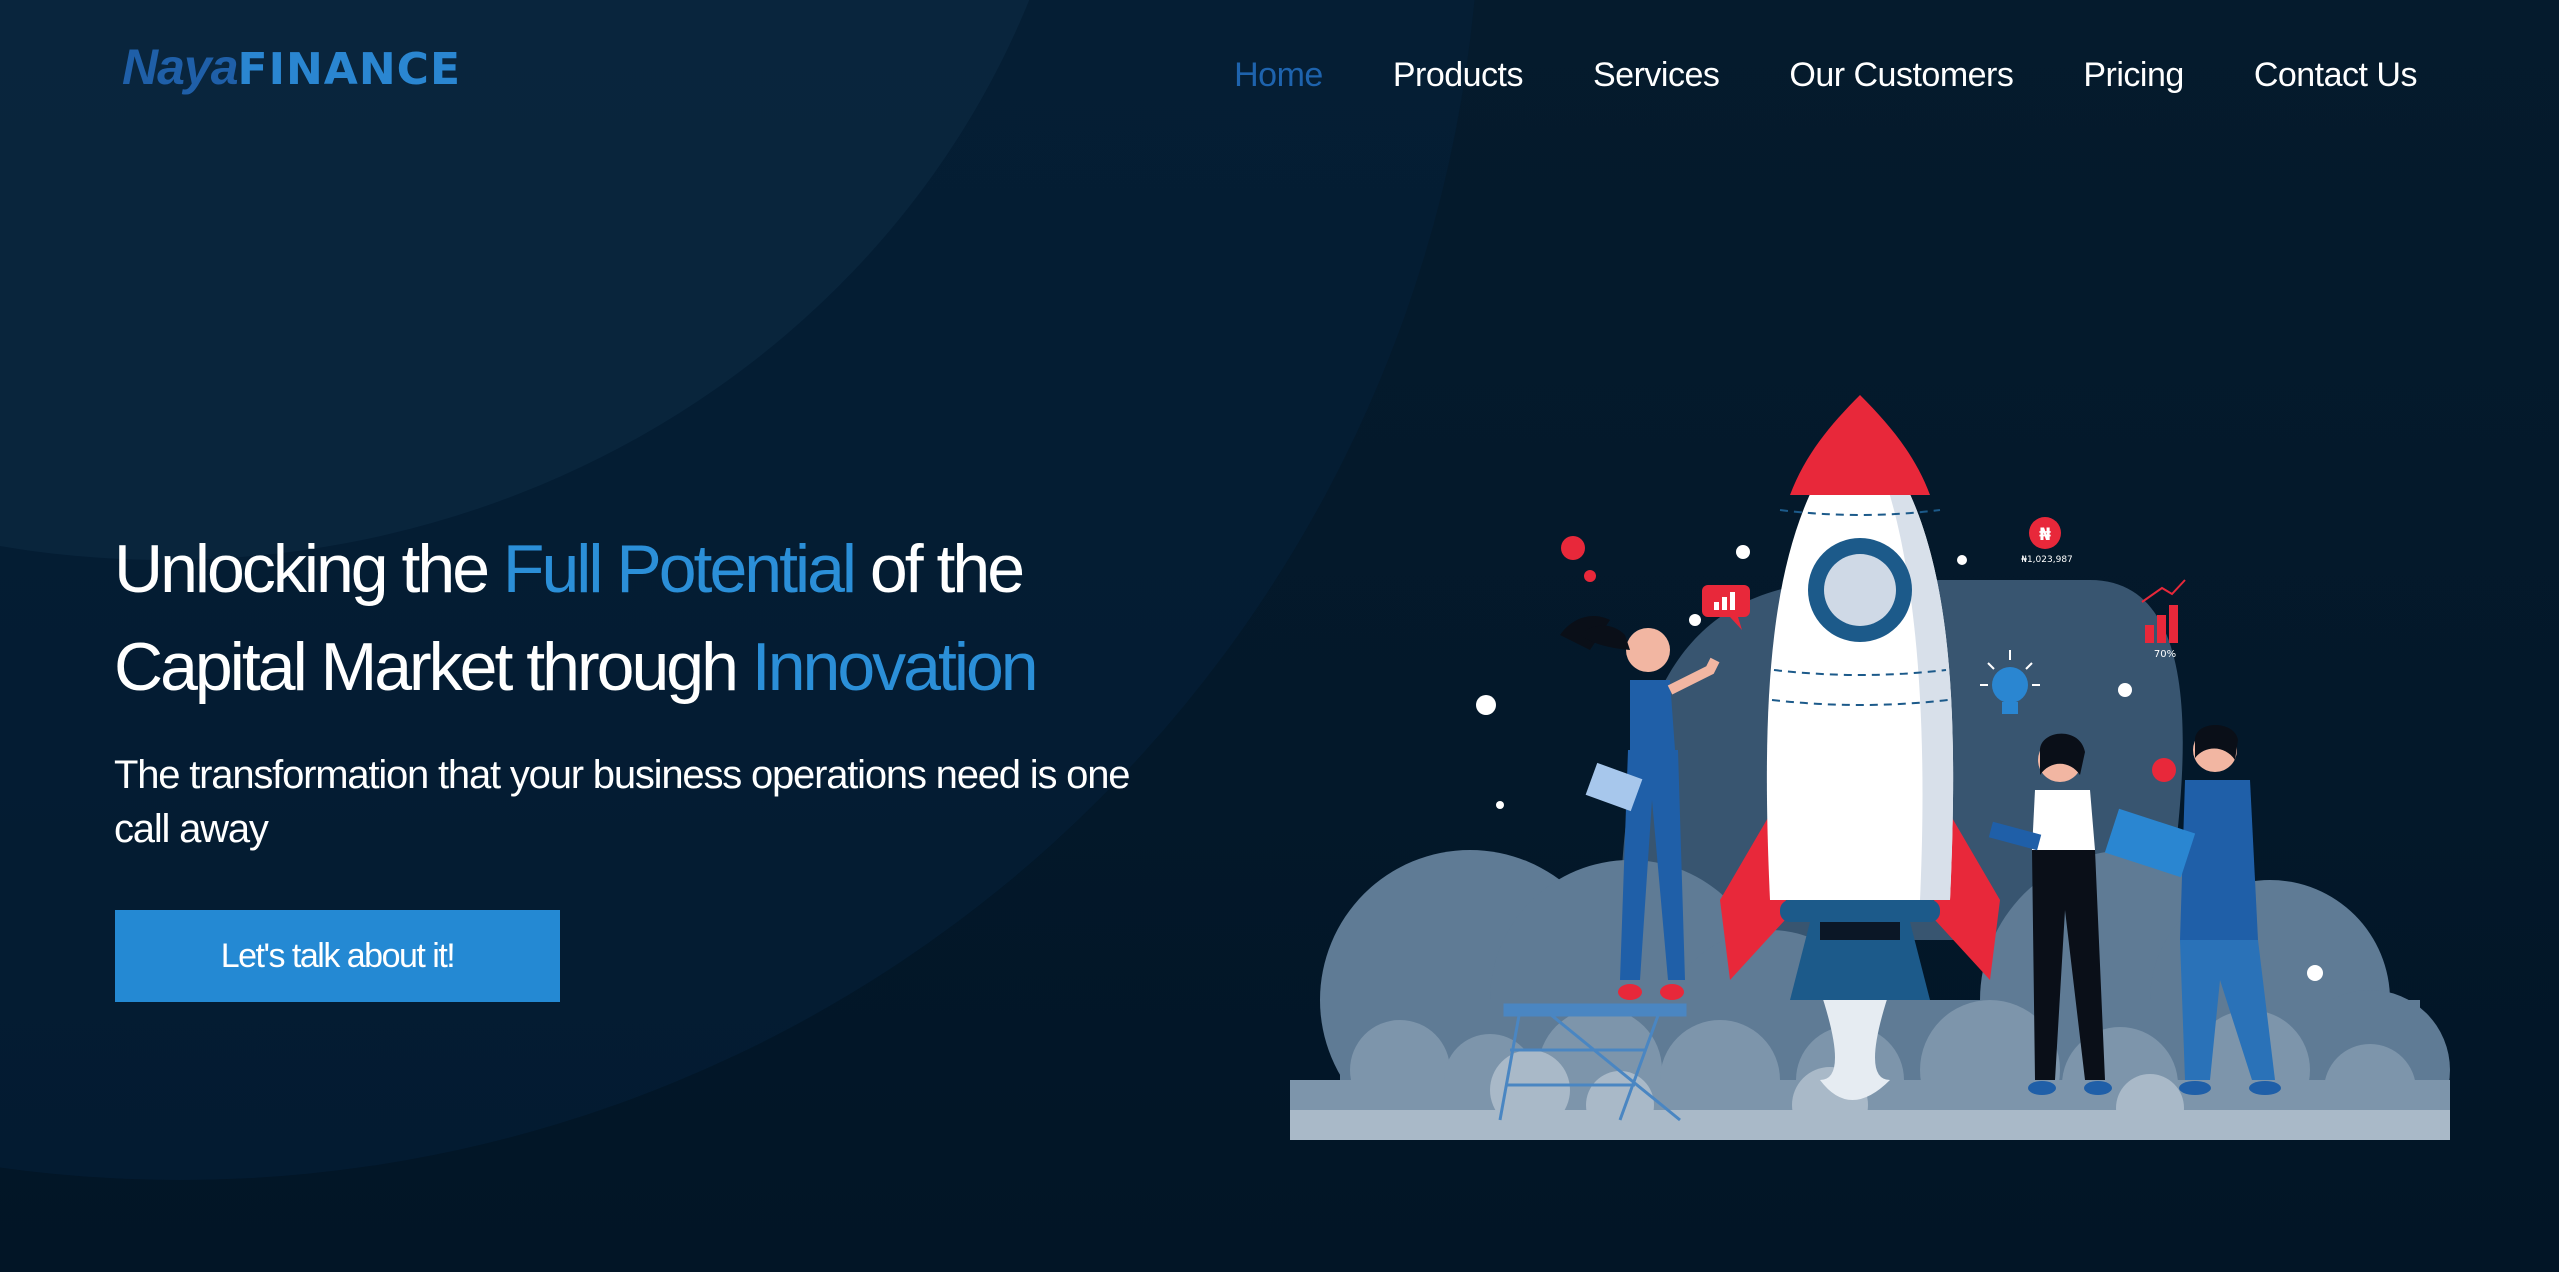  I want to click on headline-highlight: Innovation, so click(895, 667).